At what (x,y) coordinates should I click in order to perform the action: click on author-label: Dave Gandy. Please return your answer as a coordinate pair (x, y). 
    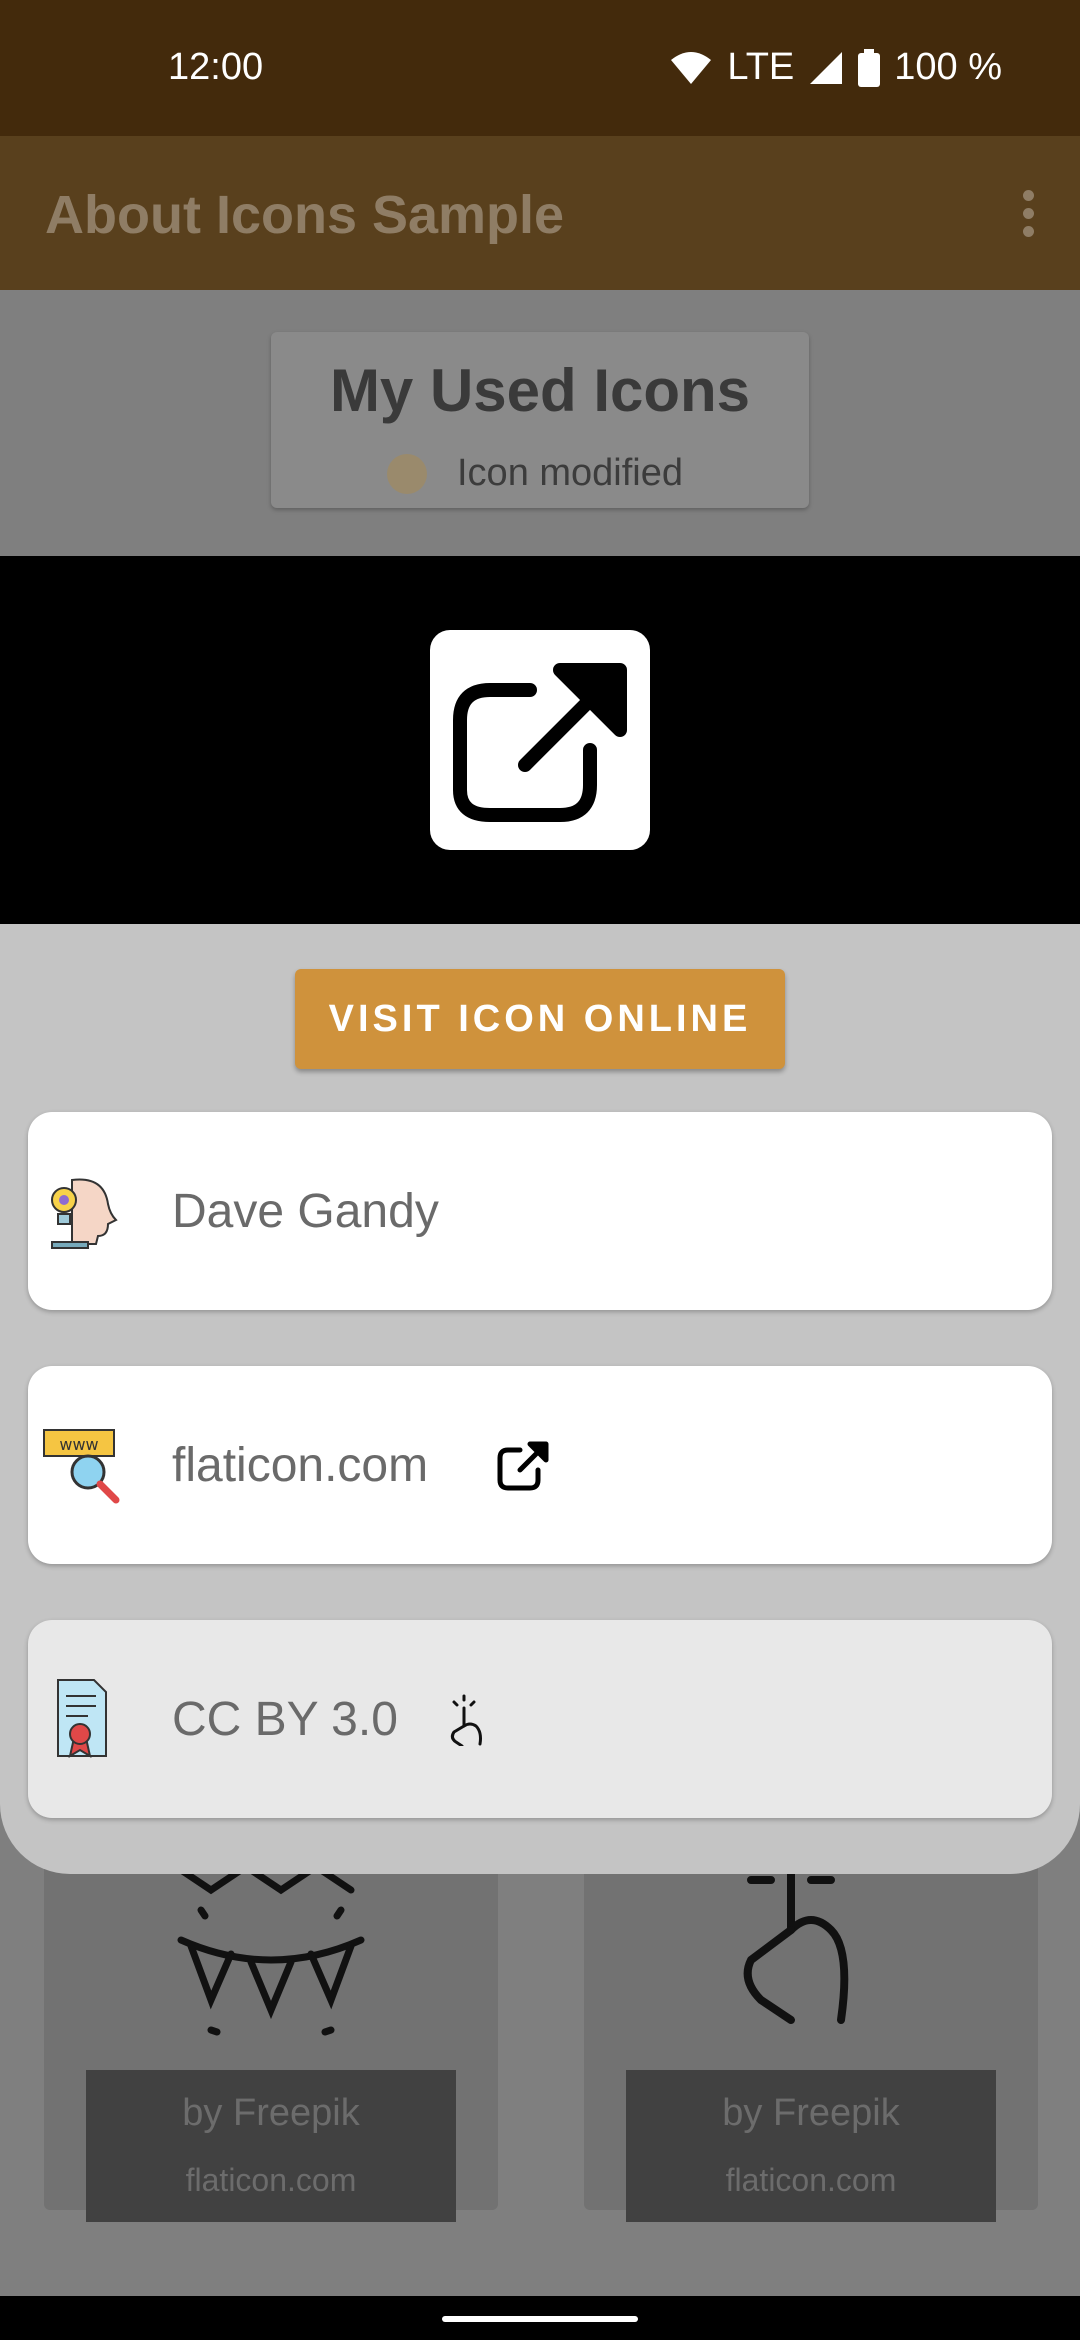
    Looking at the image, I should click on (305, 1211).